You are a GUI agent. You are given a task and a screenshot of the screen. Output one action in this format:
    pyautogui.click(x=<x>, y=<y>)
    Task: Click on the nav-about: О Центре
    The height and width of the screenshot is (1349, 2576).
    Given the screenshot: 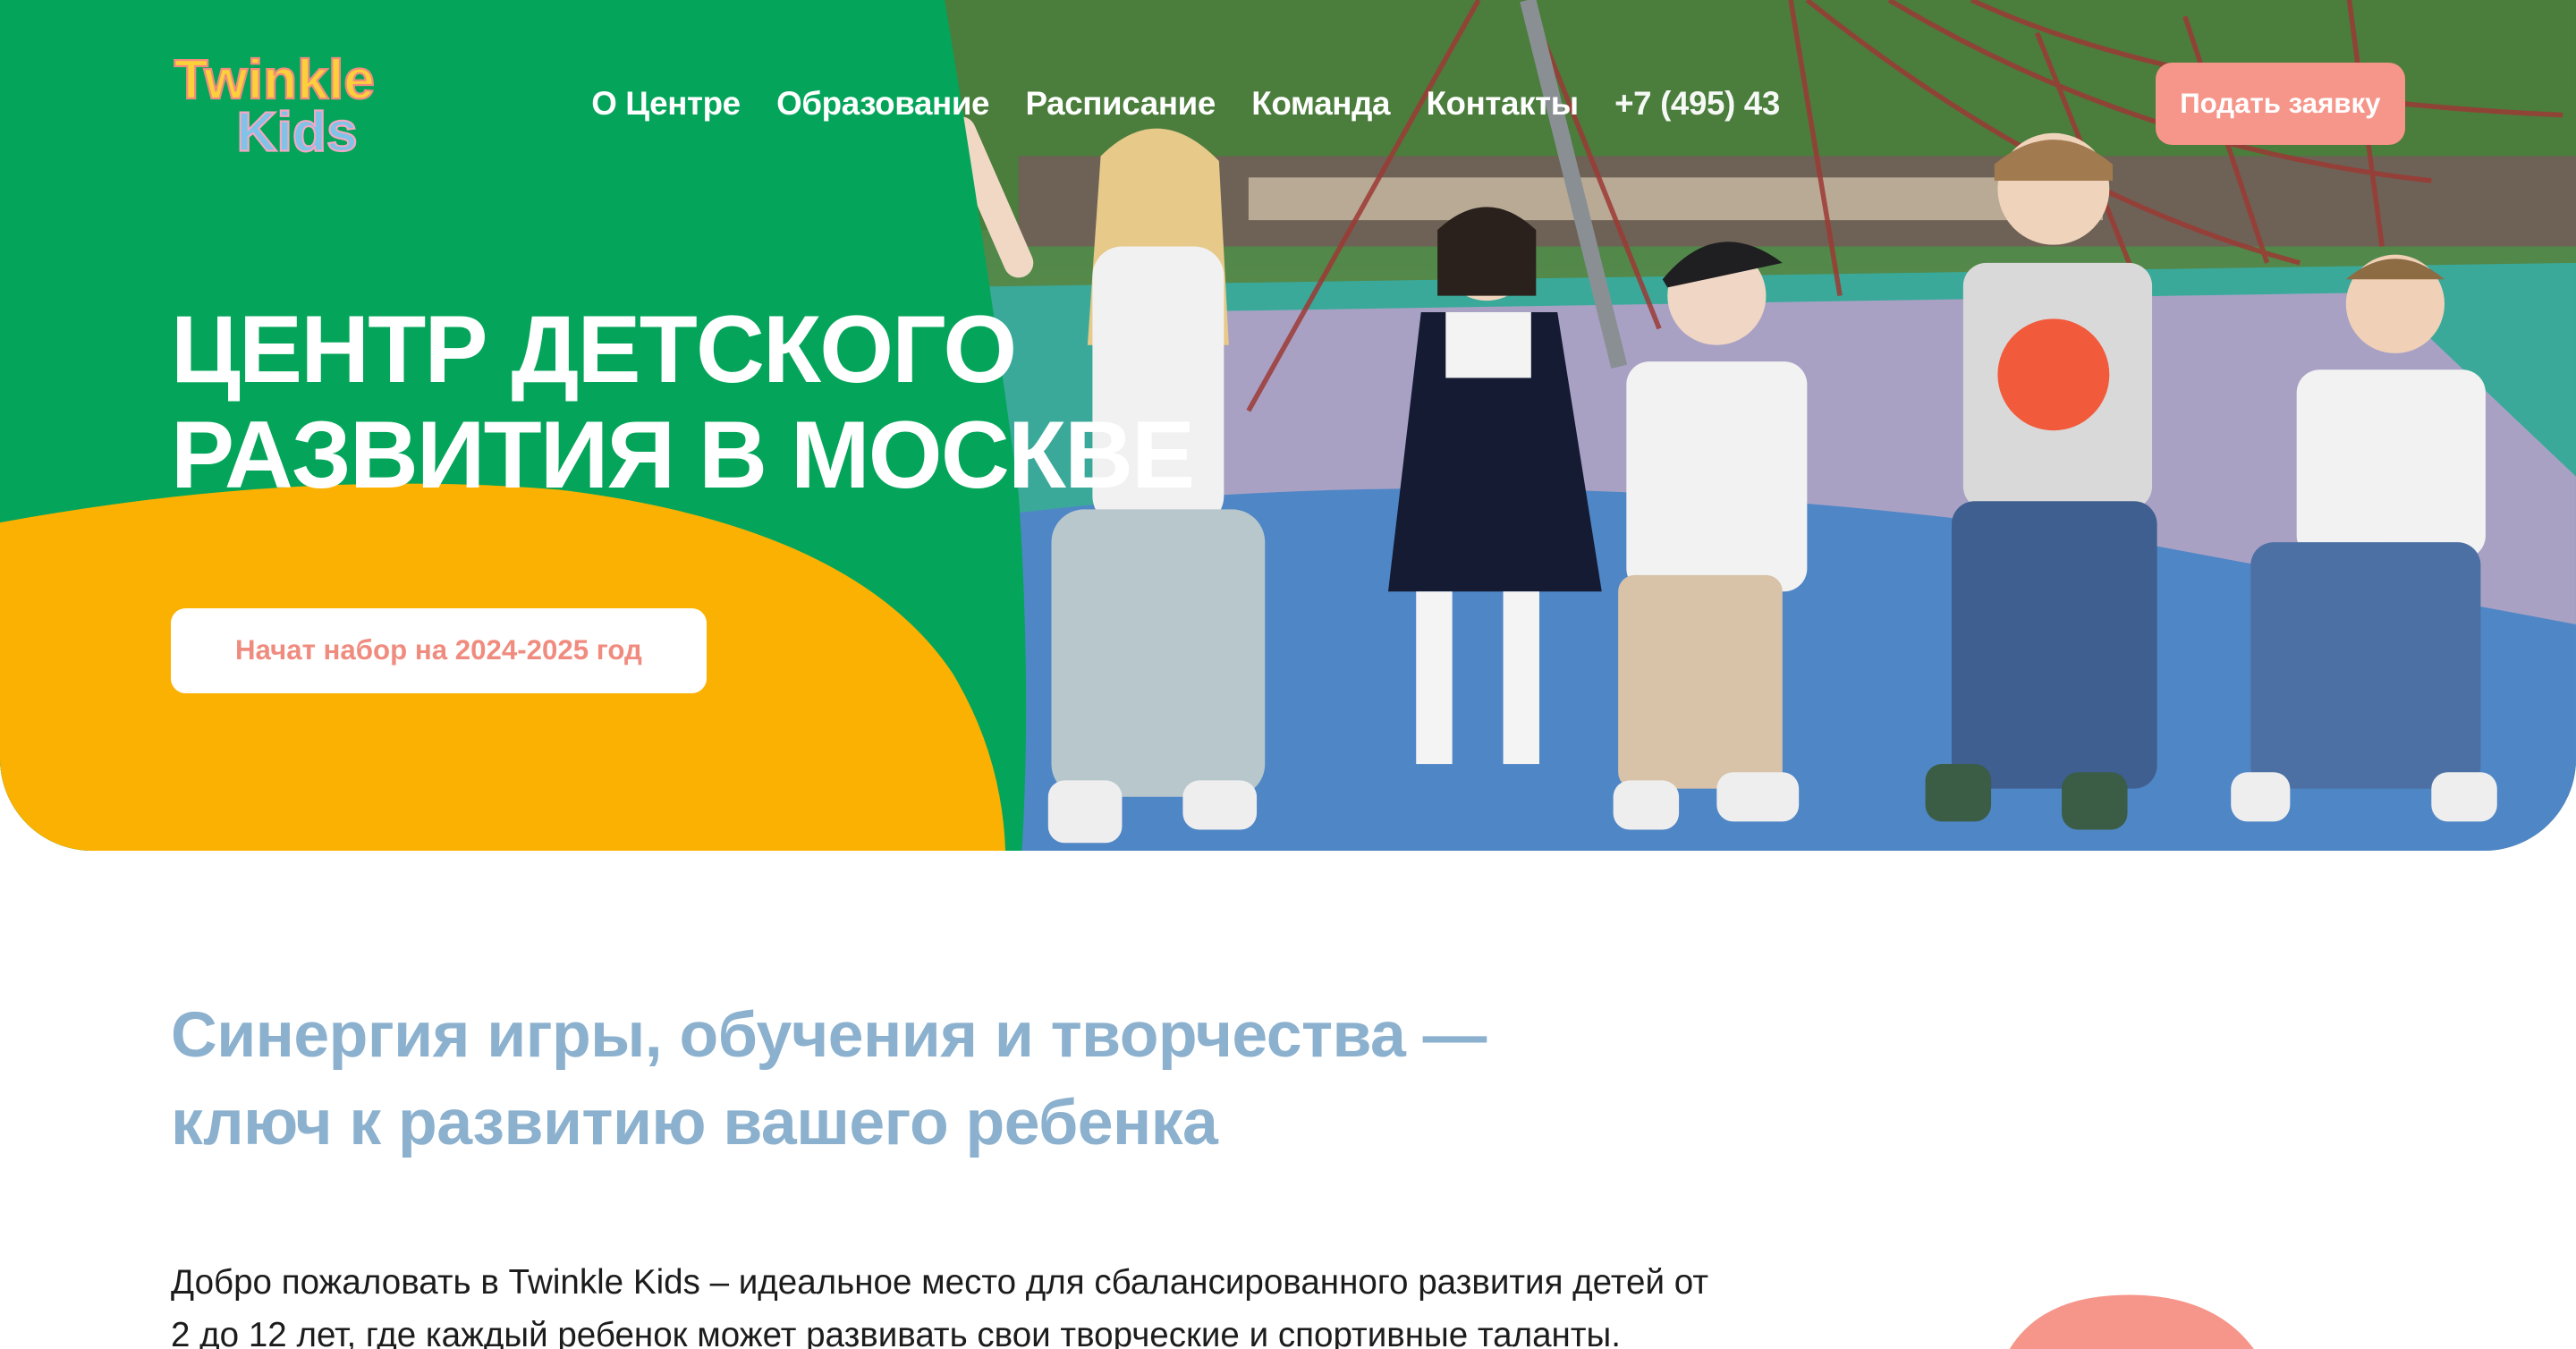 What is the action you would take?
    pyautogui.click(x=666, y=103)
    